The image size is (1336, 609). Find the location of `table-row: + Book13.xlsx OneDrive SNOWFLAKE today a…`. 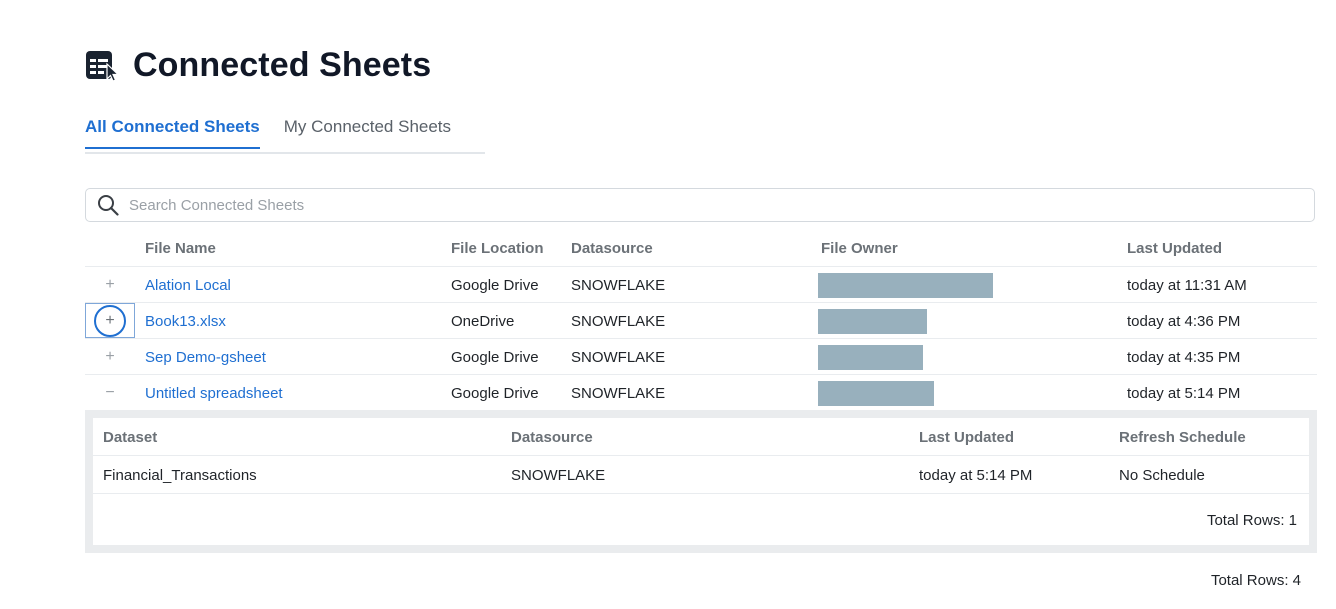

table-row: + Book13.xlsx OneDrive SNOWFLAKE today a… is located at coordinates (701, 321).